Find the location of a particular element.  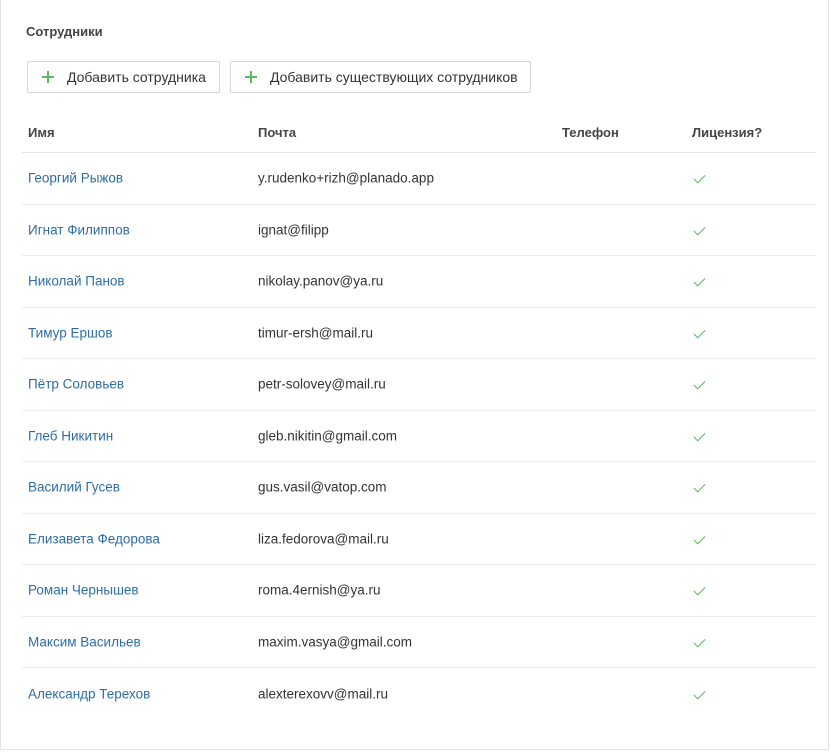

table-row: Игнат Филиппов ignat@filipp is located at coordinates (419, 230).